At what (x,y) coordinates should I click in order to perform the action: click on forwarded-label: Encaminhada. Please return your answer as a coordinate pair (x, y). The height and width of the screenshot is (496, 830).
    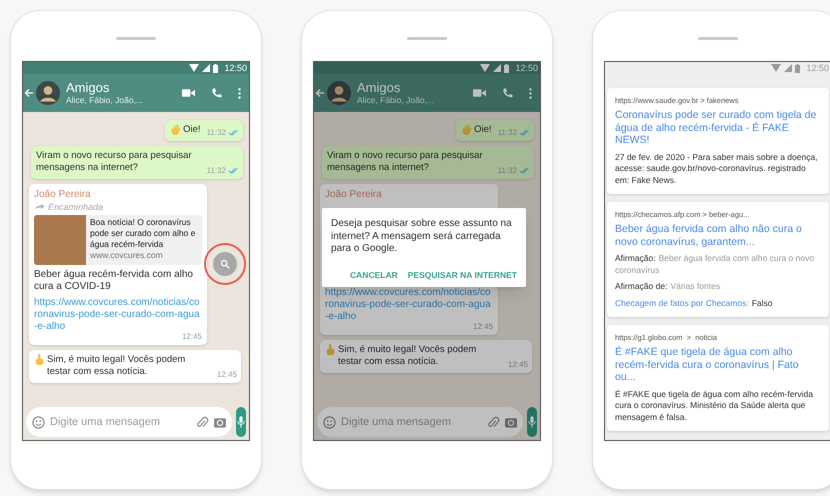
    Looking at the image, I should click on (76, 206).